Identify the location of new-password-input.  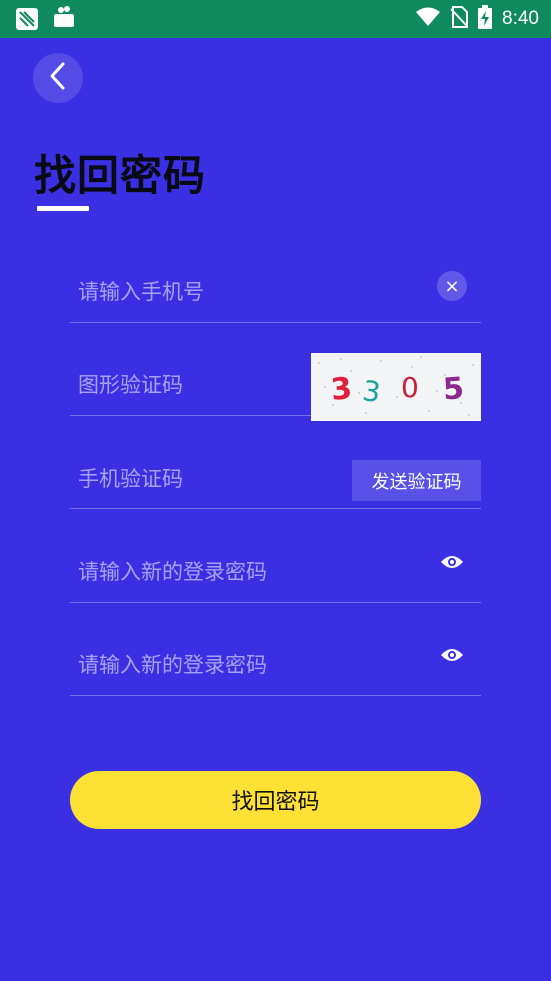
(238, 572).